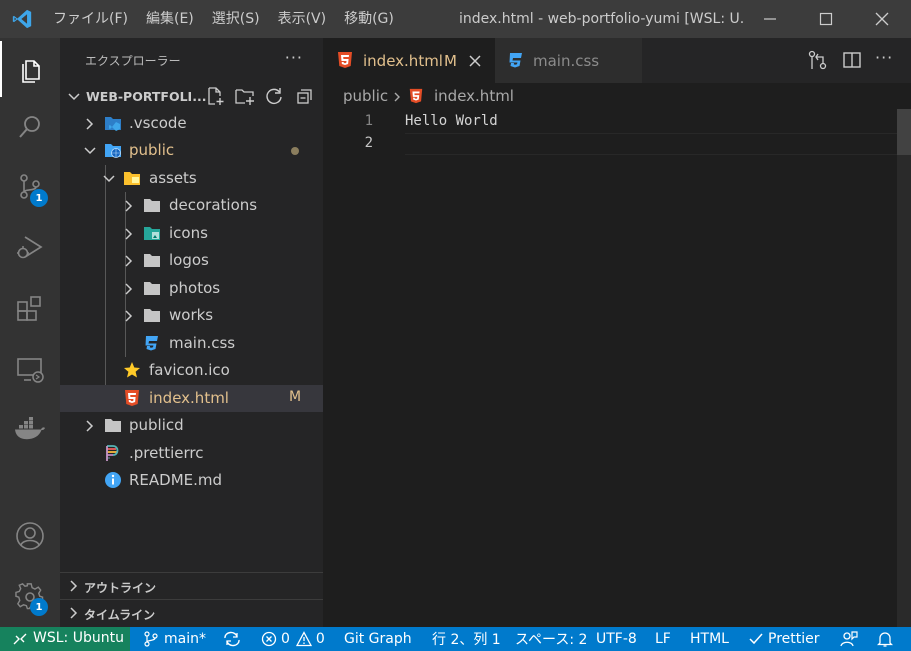 The width and height of the screenshot is (911, 651). I want to click on search-activity, so click(30, 127).